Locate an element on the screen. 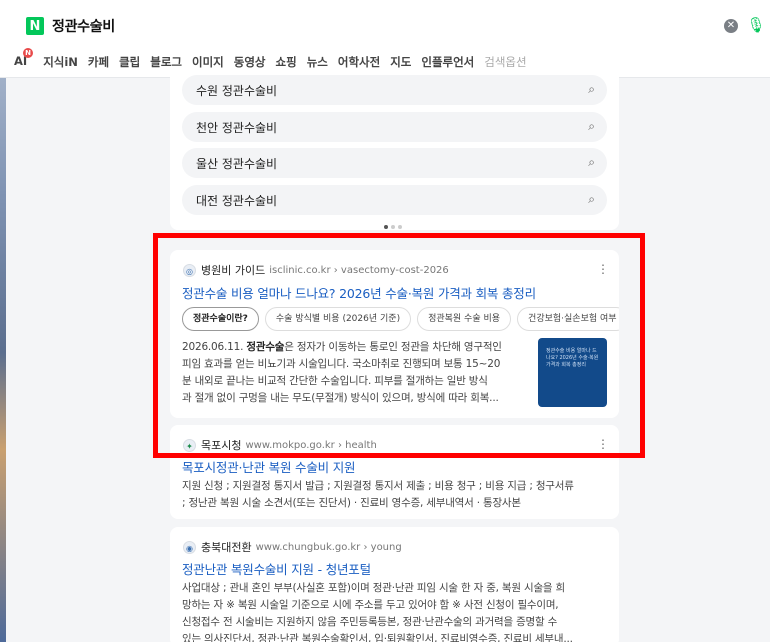 The width and height of the screenshot is (770, 642). related-searches: 수원 정관수술비 ⌕ 천안 정관수술비 ⌕ 울산 정관수술비 ⌕ 대전 정관수술비 ⌕ is located at coordinates (394, 150).